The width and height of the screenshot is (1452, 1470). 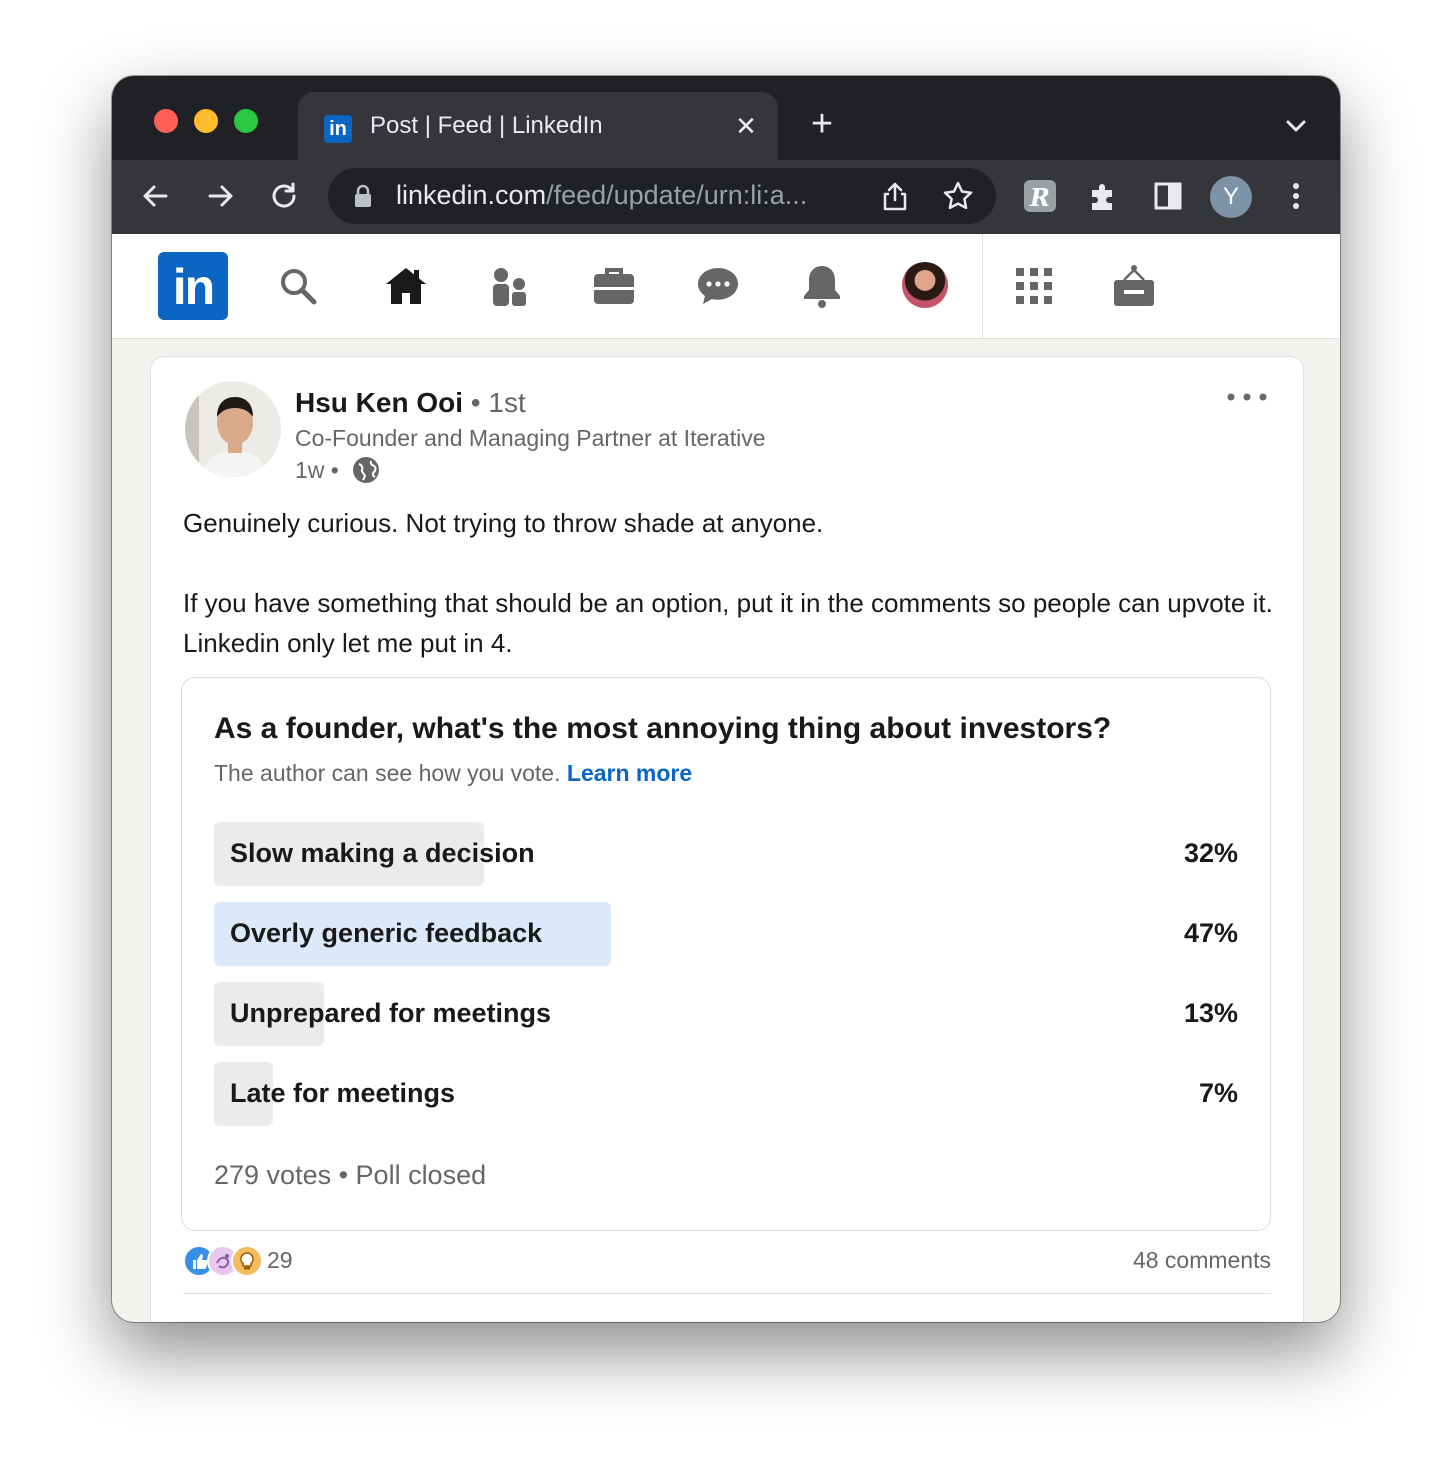 What do you see at coordinates (391, 1013) in the screenshot?
I see `poll-option-label: Unprepared for meetings` at bounding box center [391, 1013].